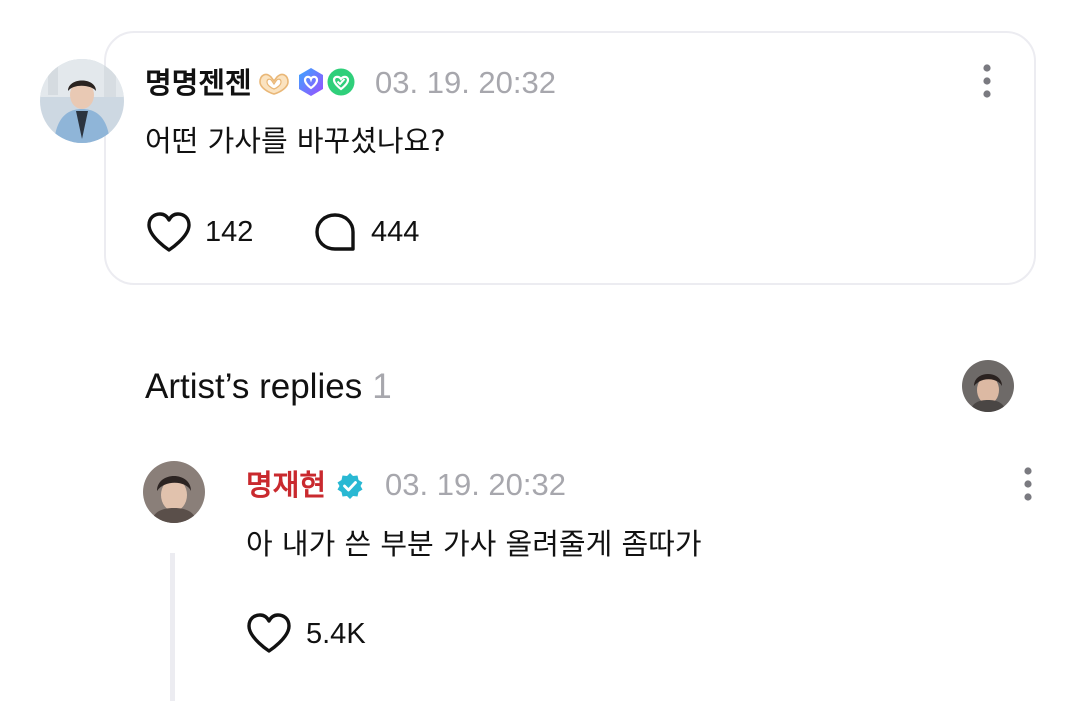  I want to click on post-author-name: 명명젠젠, so click(198, 83).